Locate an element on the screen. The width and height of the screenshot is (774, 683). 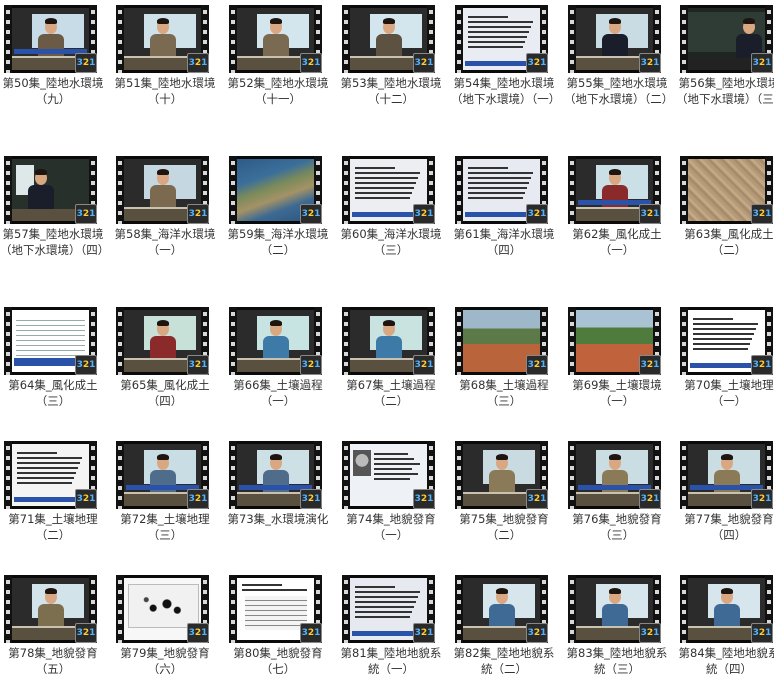
episode-title-link: 第59集_海洋水環境（二） is located at coordinates (278, 242).